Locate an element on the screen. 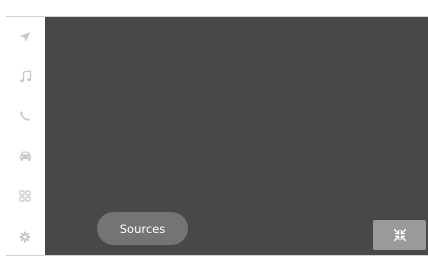  music-note-icon is located at coordinates (25, 75).